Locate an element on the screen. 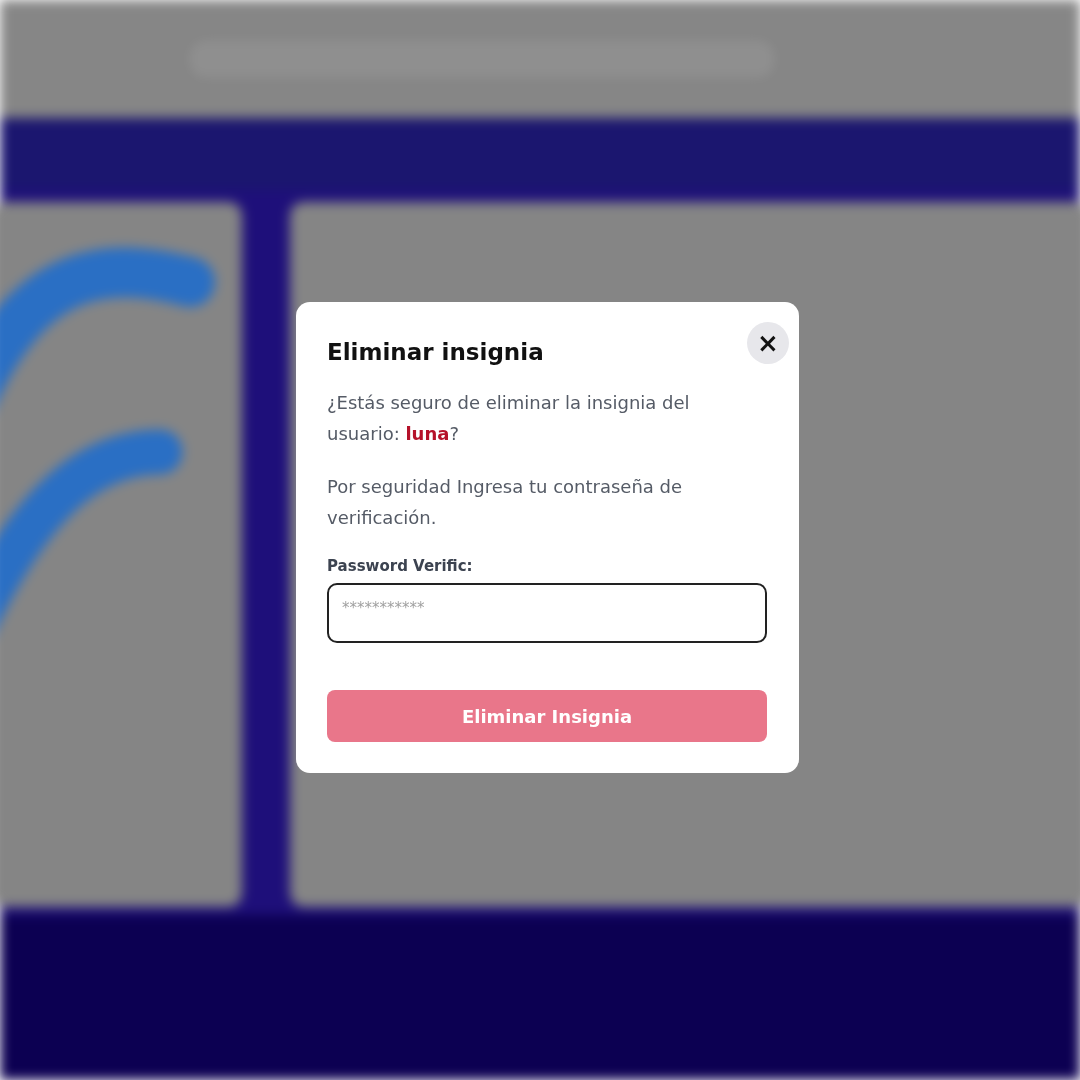  dialog-title: Eliminar insignia is located at coordinates (435, 352).